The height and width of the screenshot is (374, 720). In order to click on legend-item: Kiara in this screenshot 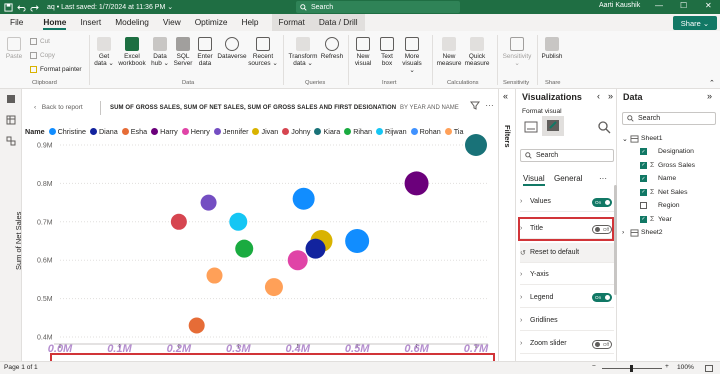, I will do `click(327, 131)`.